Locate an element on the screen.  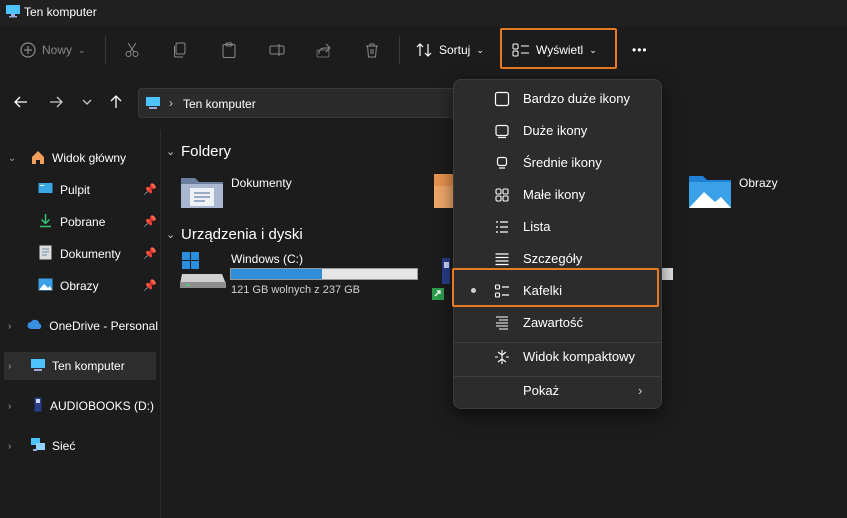
sidebar-item-label: AUDIOBOOKS (D:) is located at coordinates (102, 406).